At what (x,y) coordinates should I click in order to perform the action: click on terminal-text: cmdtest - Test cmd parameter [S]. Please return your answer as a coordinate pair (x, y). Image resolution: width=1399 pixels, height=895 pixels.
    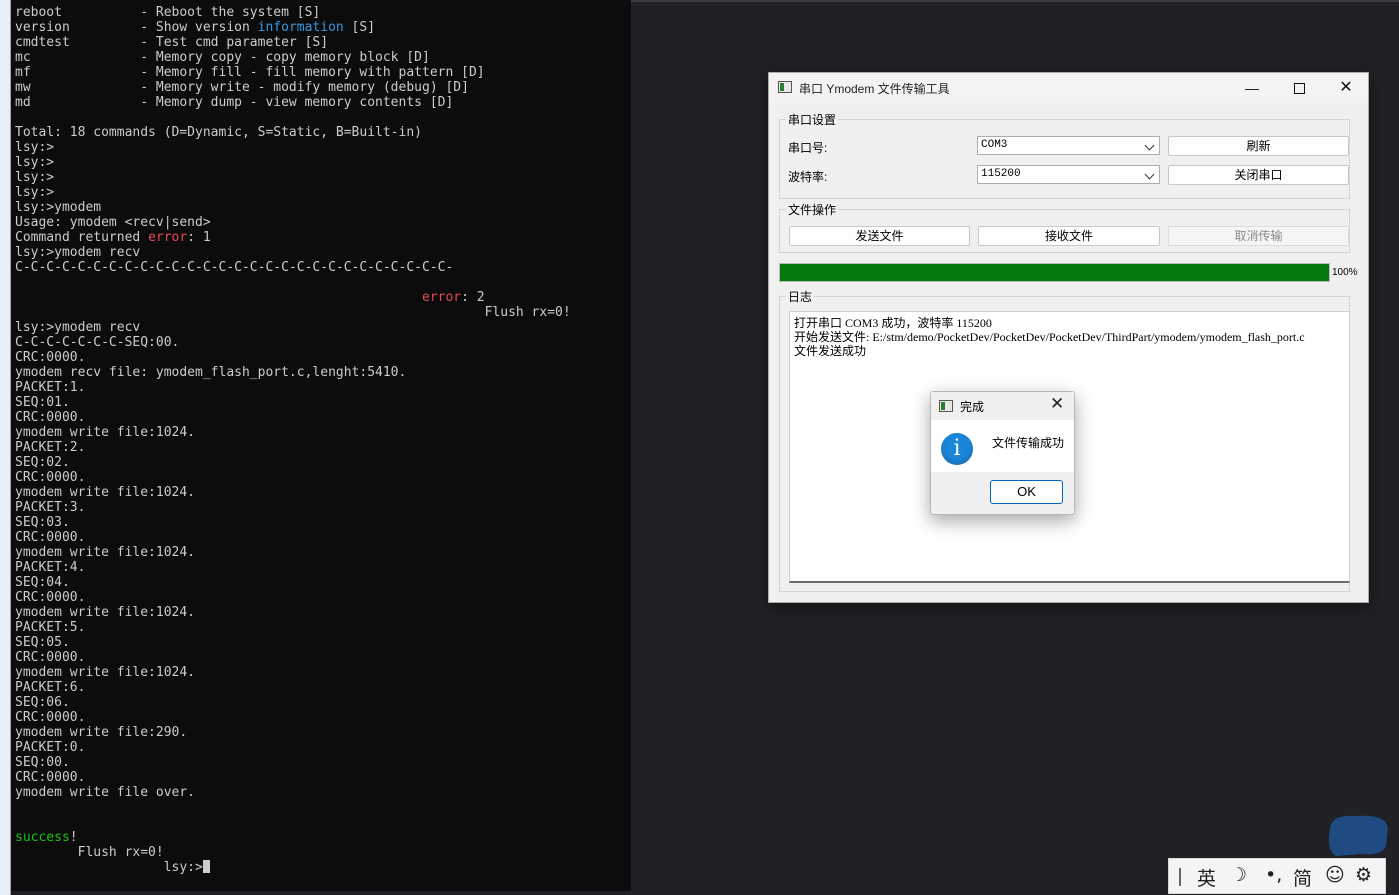
    Looking at the image, I should click on (172, 42).